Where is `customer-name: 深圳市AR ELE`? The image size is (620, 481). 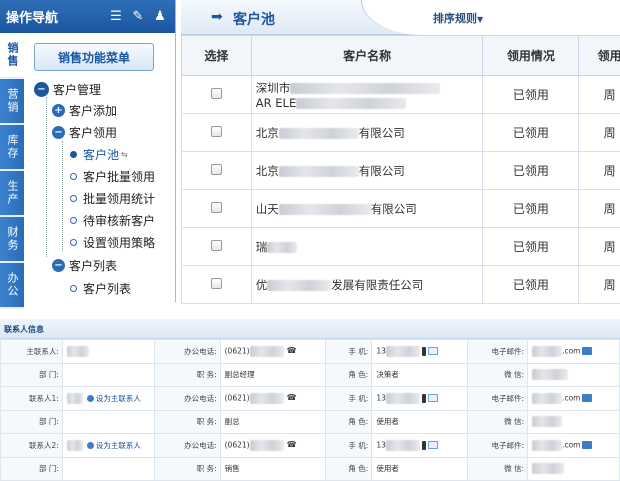 customer-name: 深圳市AR ELE is located at coordinates (367, 95).